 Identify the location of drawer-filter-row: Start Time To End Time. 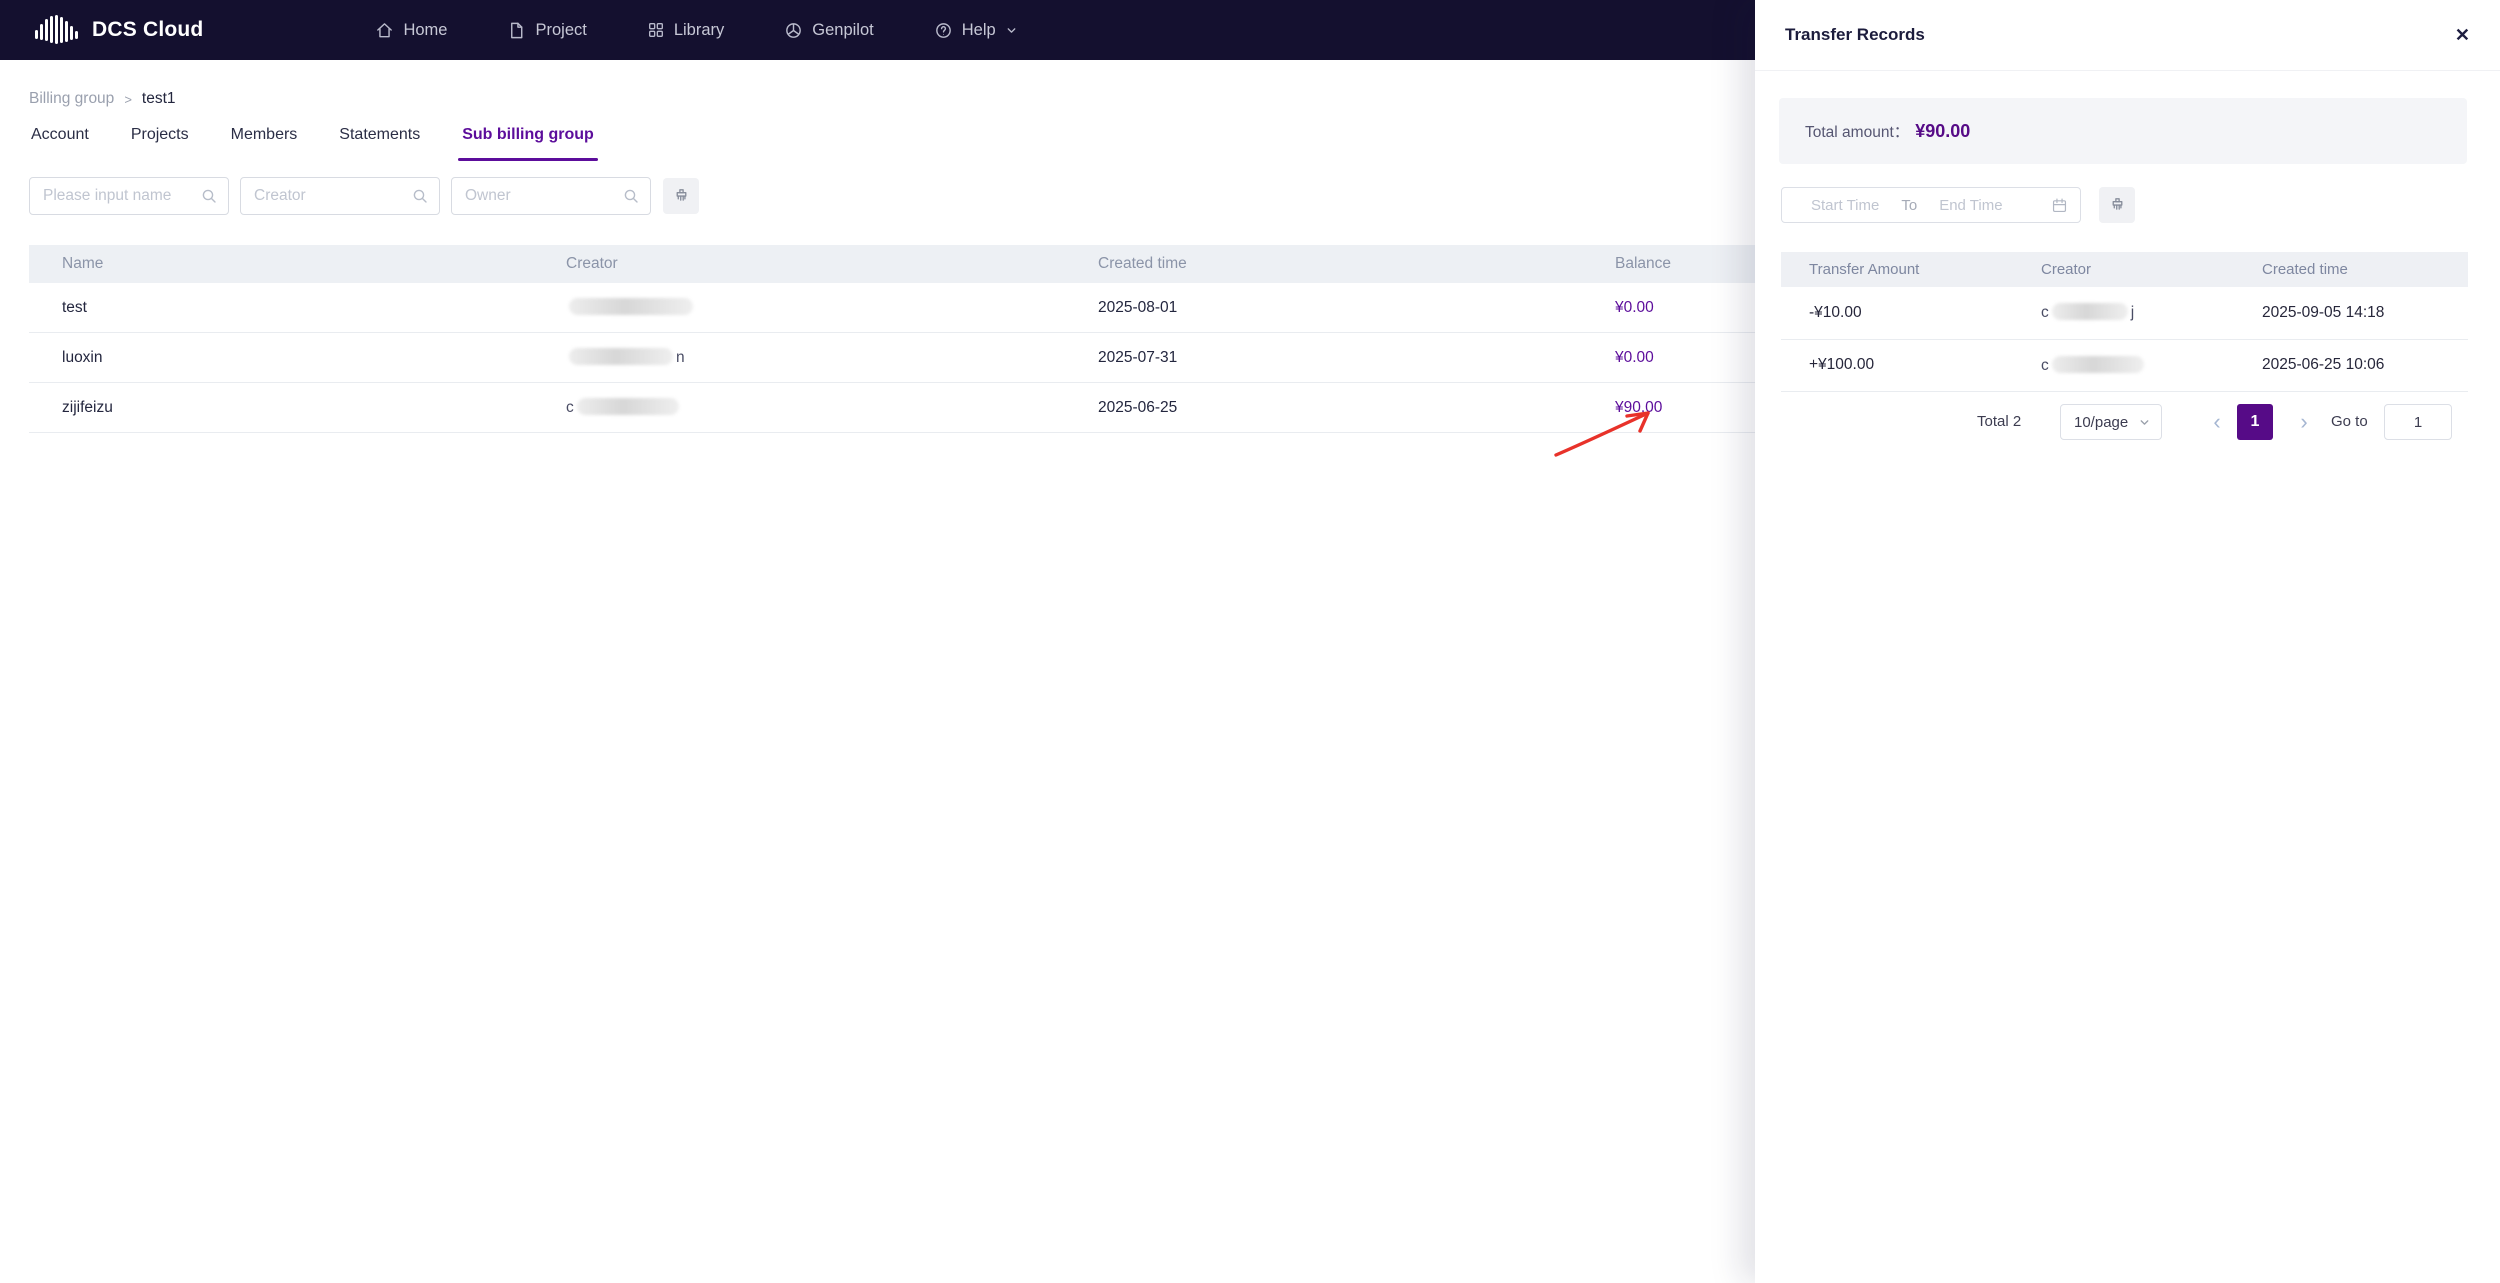
(1958, 205).